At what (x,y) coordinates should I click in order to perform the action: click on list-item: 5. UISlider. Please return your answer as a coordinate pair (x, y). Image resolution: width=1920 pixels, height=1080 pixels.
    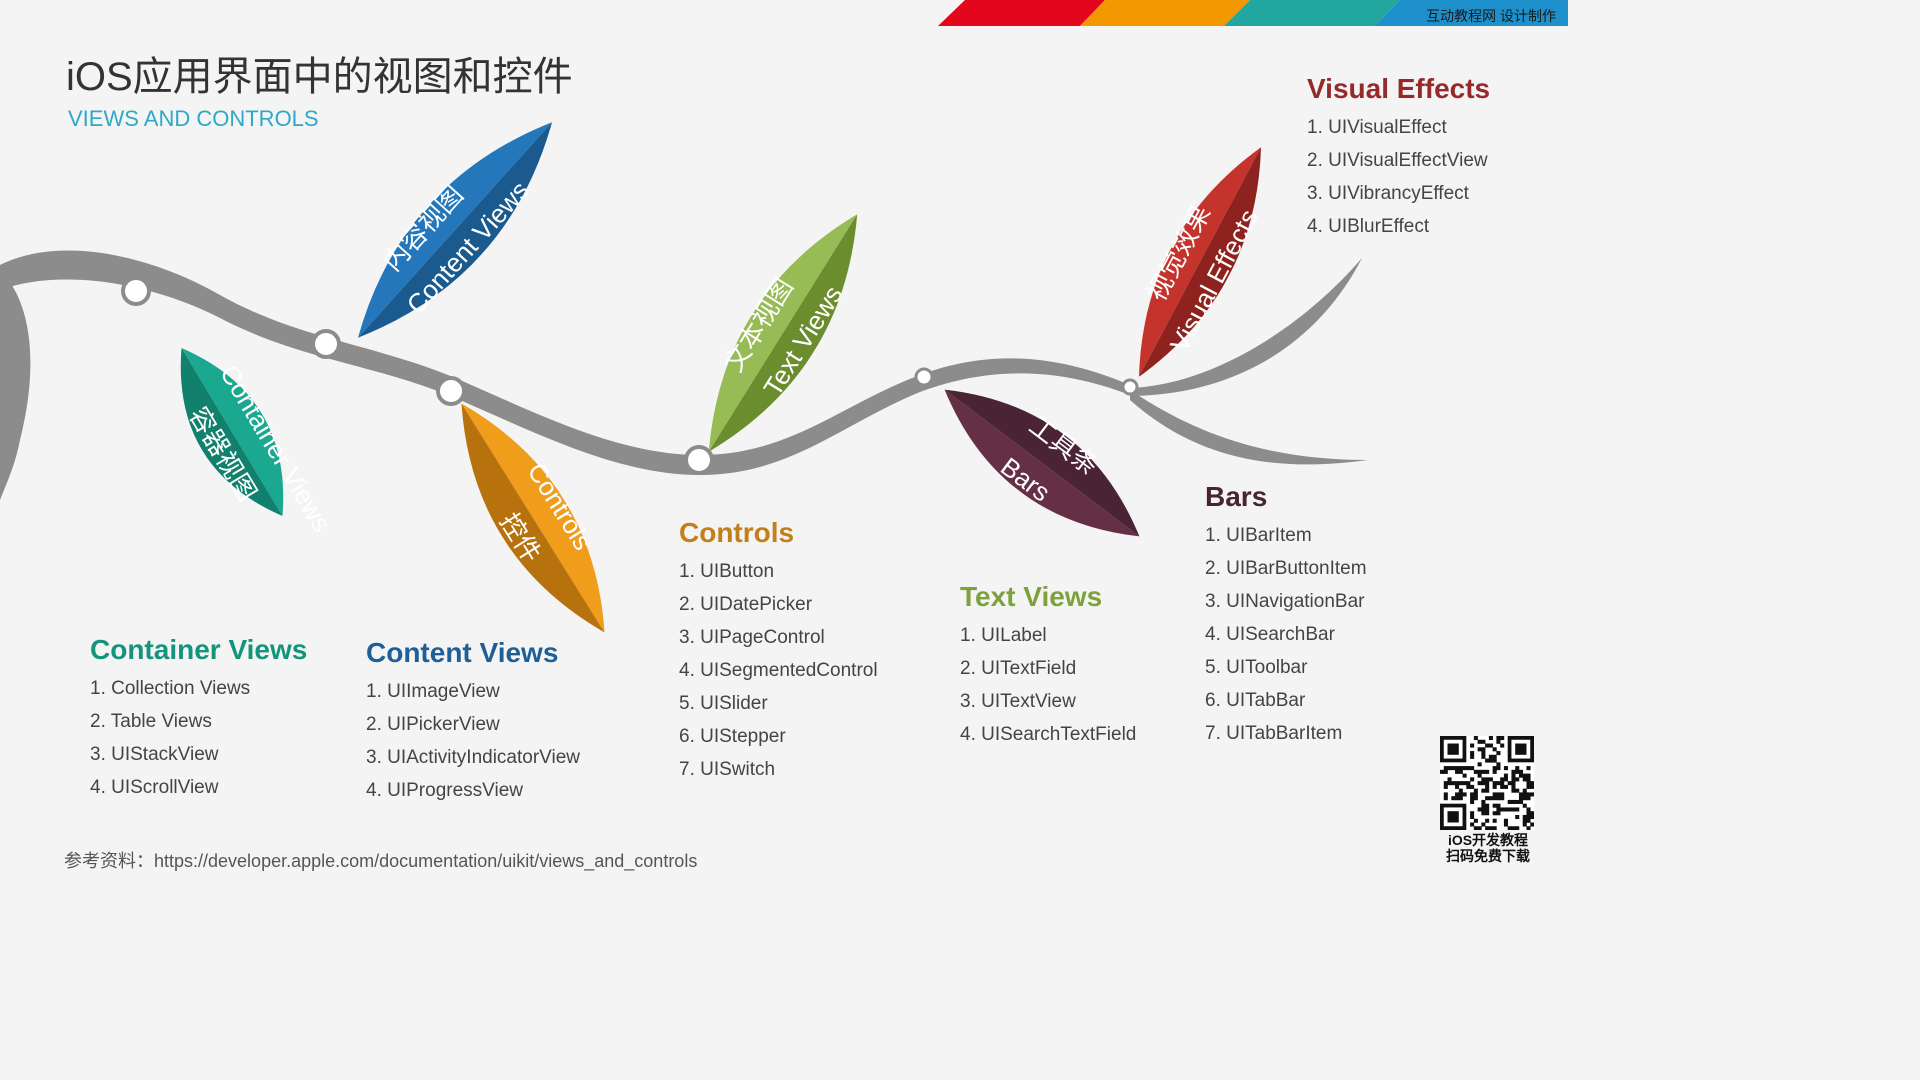
    Looking at the image, I should click on (723, 703).